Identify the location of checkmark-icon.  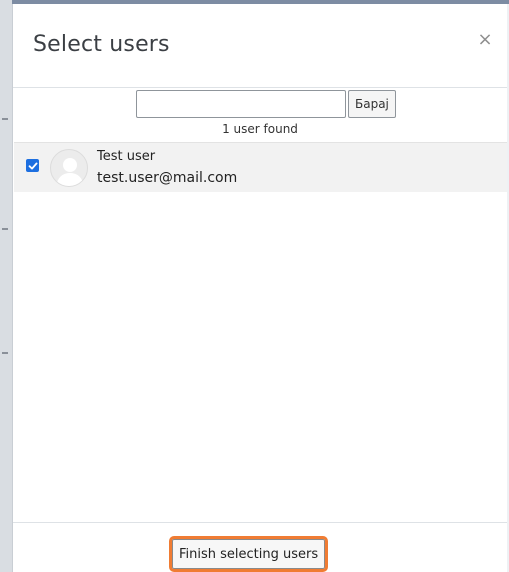
(32, 165).